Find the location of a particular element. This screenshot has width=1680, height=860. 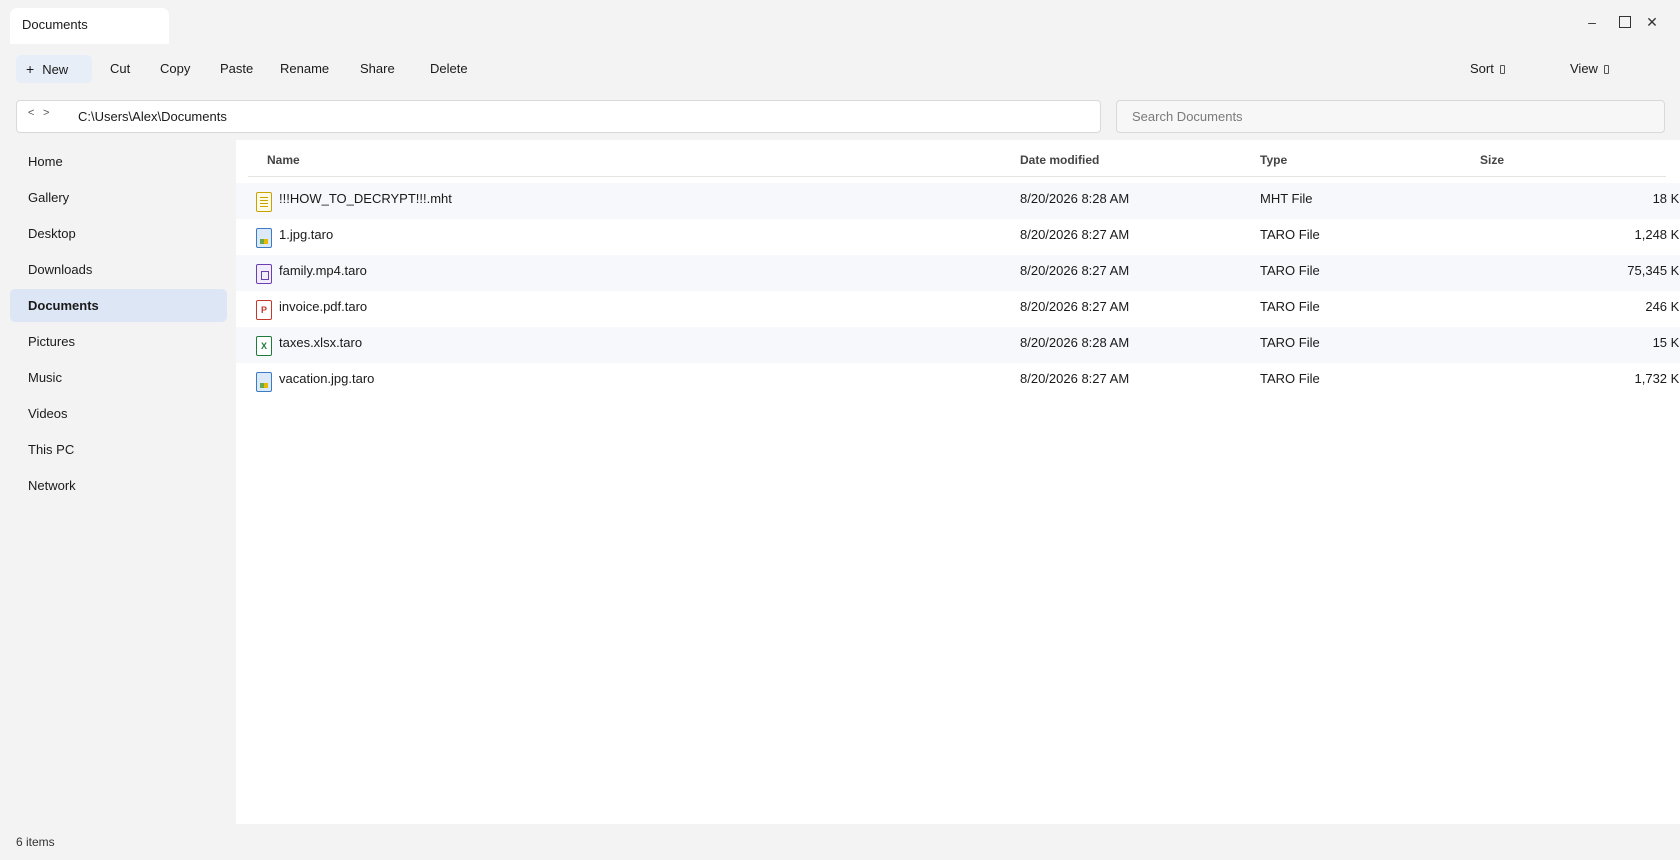

minimize-icon: – is located at coordinates (1592, 22).